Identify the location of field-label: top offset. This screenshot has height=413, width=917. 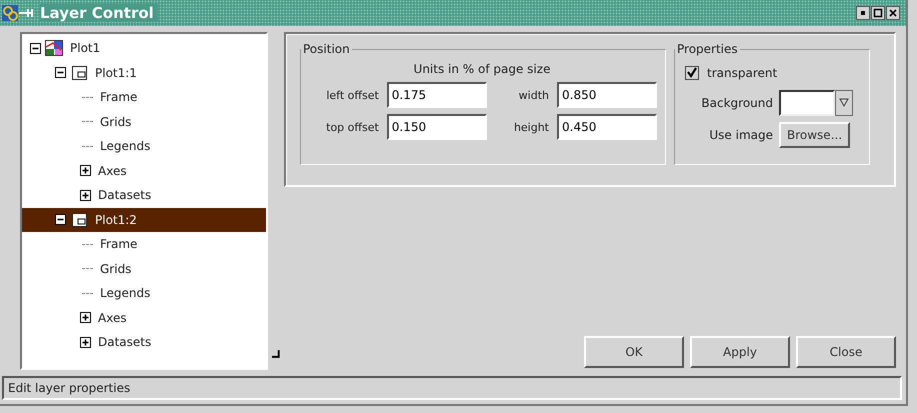
(352, 127).